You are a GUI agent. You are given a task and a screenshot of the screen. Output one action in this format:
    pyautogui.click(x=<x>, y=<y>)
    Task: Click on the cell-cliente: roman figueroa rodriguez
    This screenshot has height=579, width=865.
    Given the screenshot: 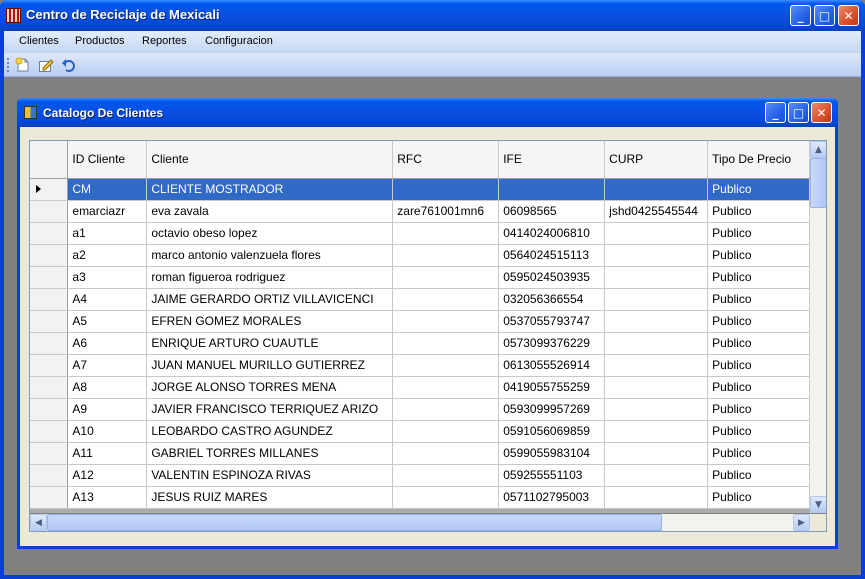 What is the action you would take?
    pyautogui.click(x=270, y=277)
    